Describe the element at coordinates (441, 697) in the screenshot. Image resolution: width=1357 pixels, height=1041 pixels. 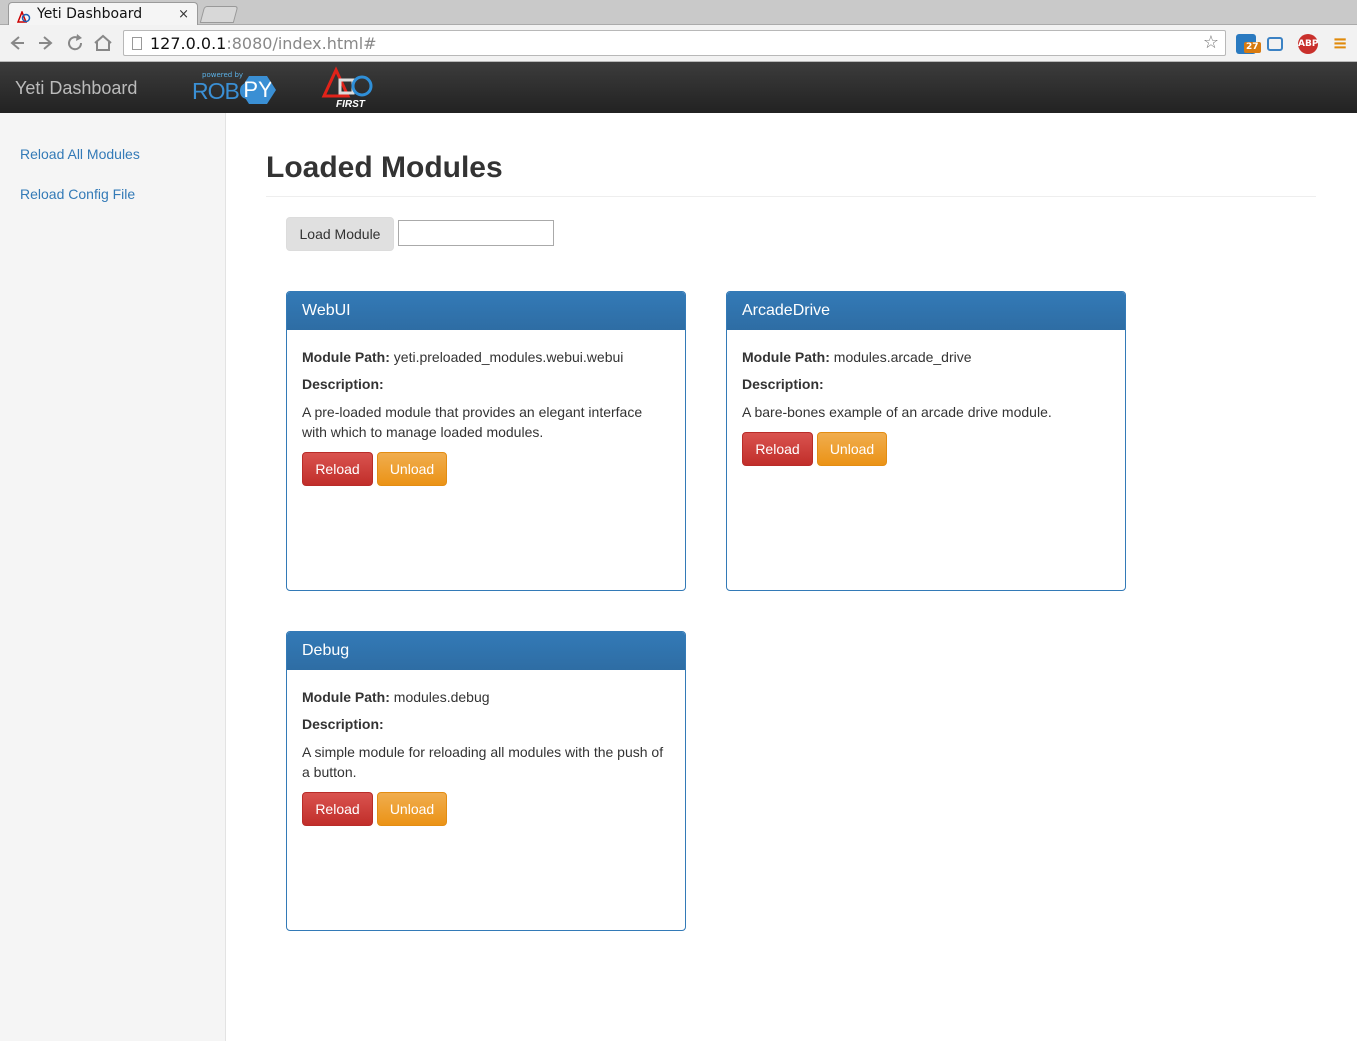
I see `module-path-value: modules.debug` at that location.